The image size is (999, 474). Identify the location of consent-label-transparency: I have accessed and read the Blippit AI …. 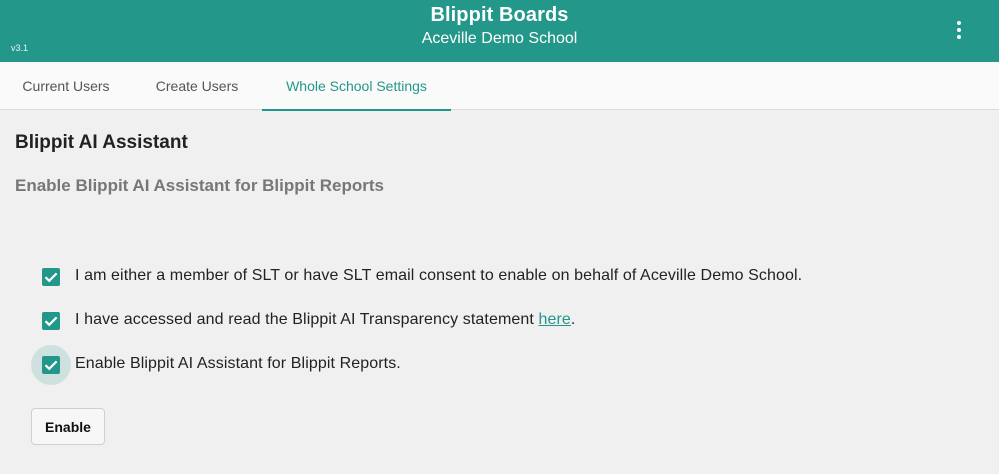
(325, 319).